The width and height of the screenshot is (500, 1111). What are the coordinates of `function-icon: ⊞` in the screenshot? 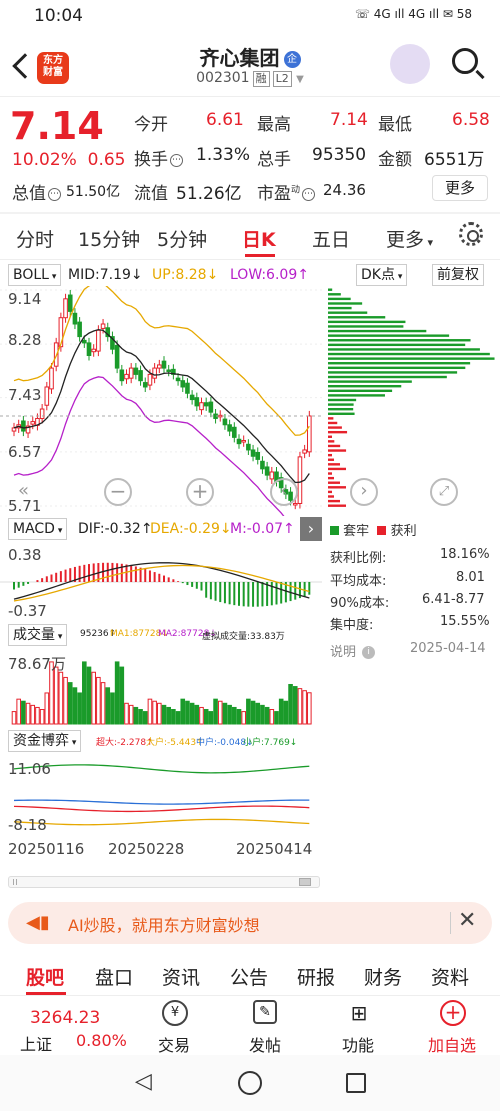 It's located at (359, 1013).